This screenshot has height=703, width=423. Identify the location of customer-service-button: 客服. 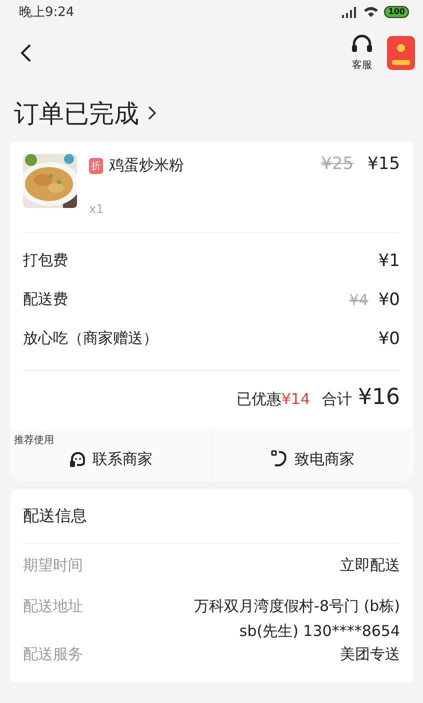
(362, 53).